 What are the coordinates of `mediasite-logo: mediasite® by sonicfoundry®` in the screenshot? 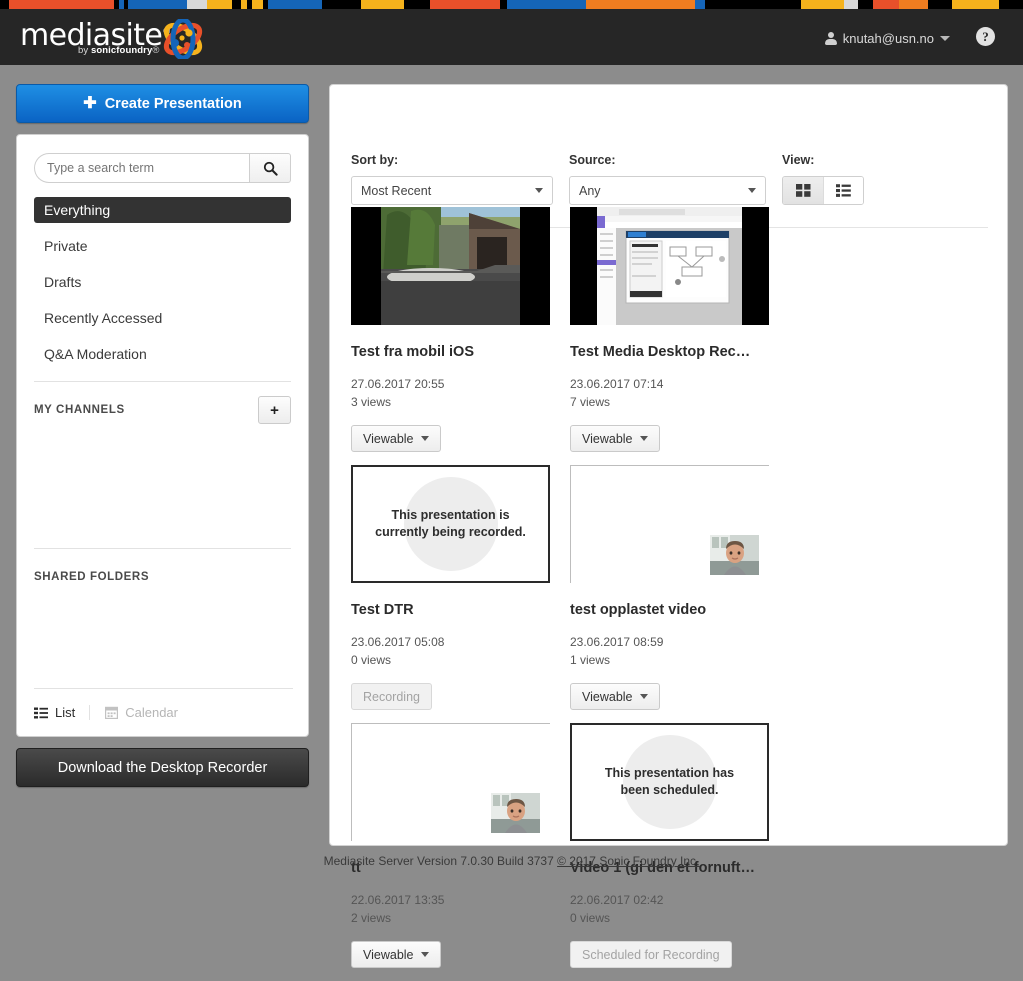 It's located at (120, 38).